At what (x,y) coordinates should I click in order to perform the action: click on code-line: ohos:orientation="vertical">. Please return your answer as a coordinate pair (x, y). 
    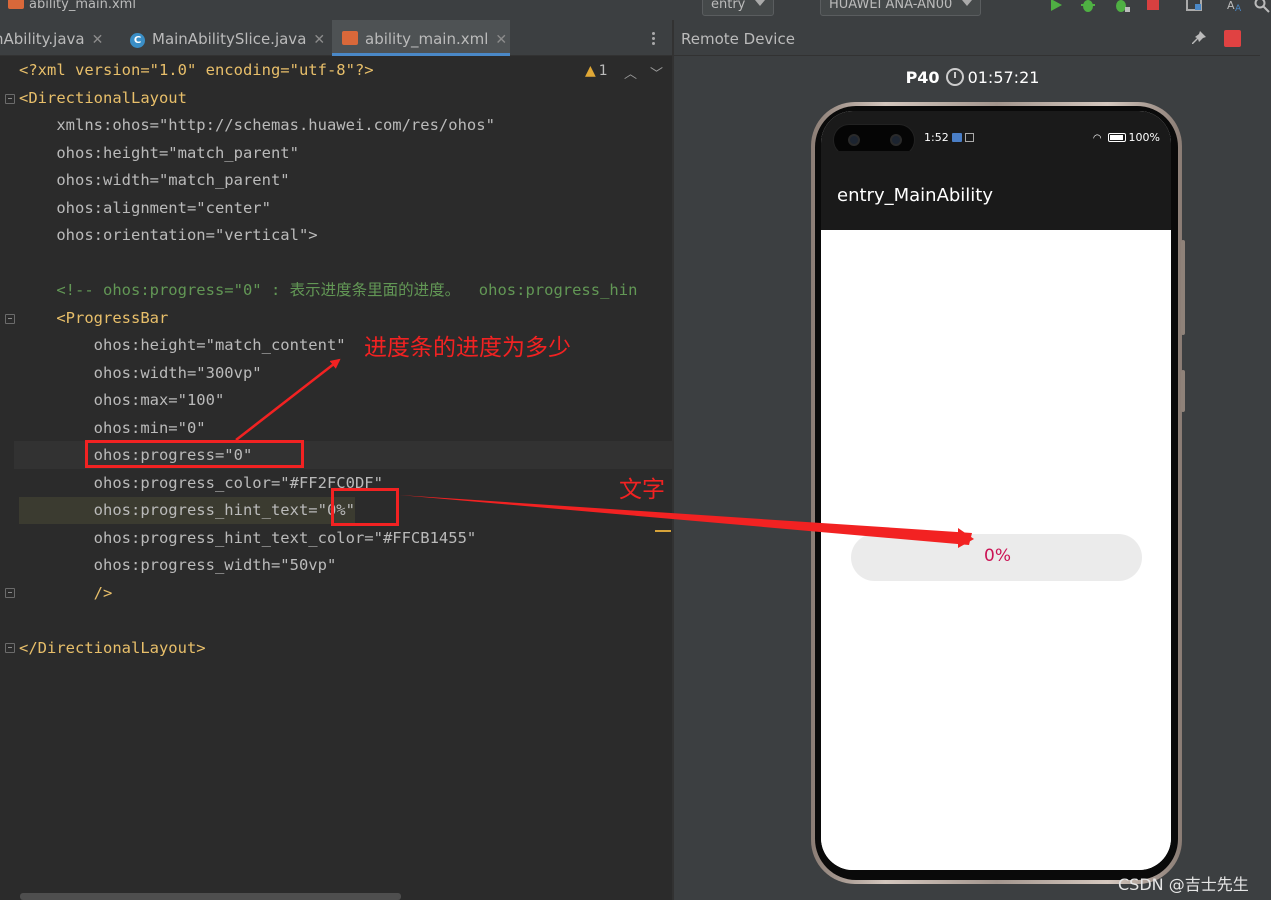
    Looking at the image, I should click on (168, 235).